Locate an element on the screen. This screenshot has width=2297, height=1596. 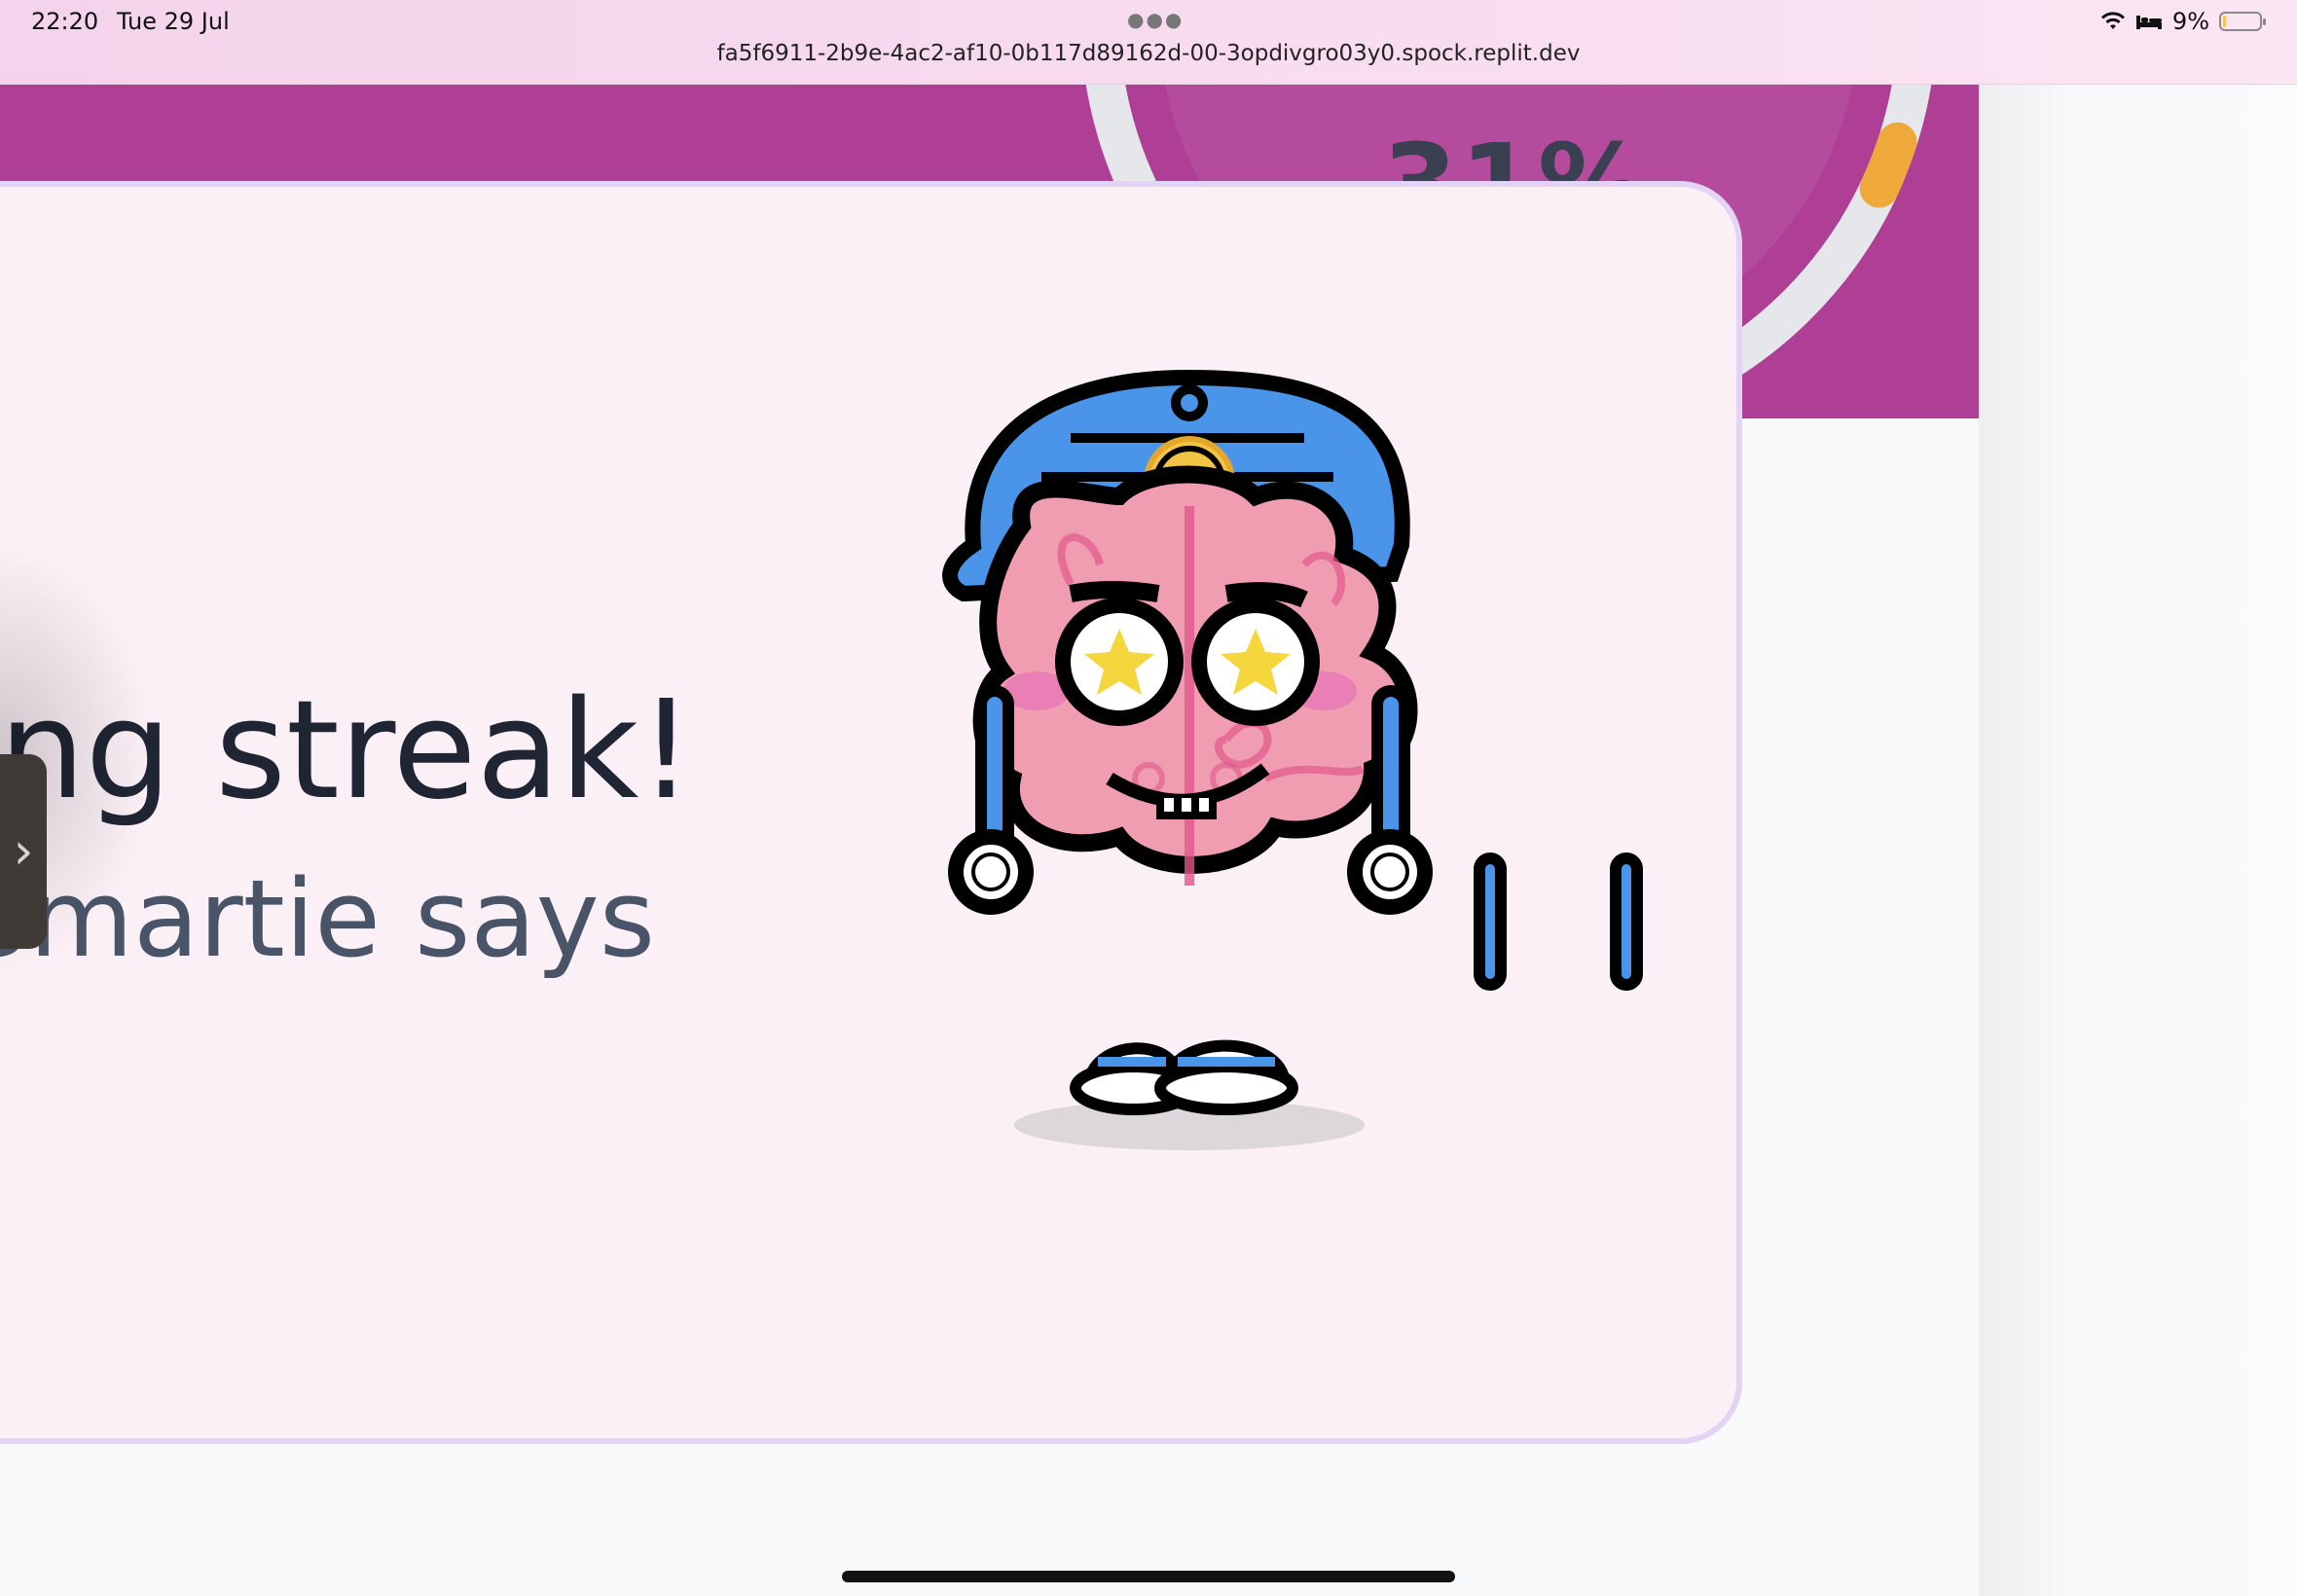
gauge-fill is located at coordinates (1888, 165).